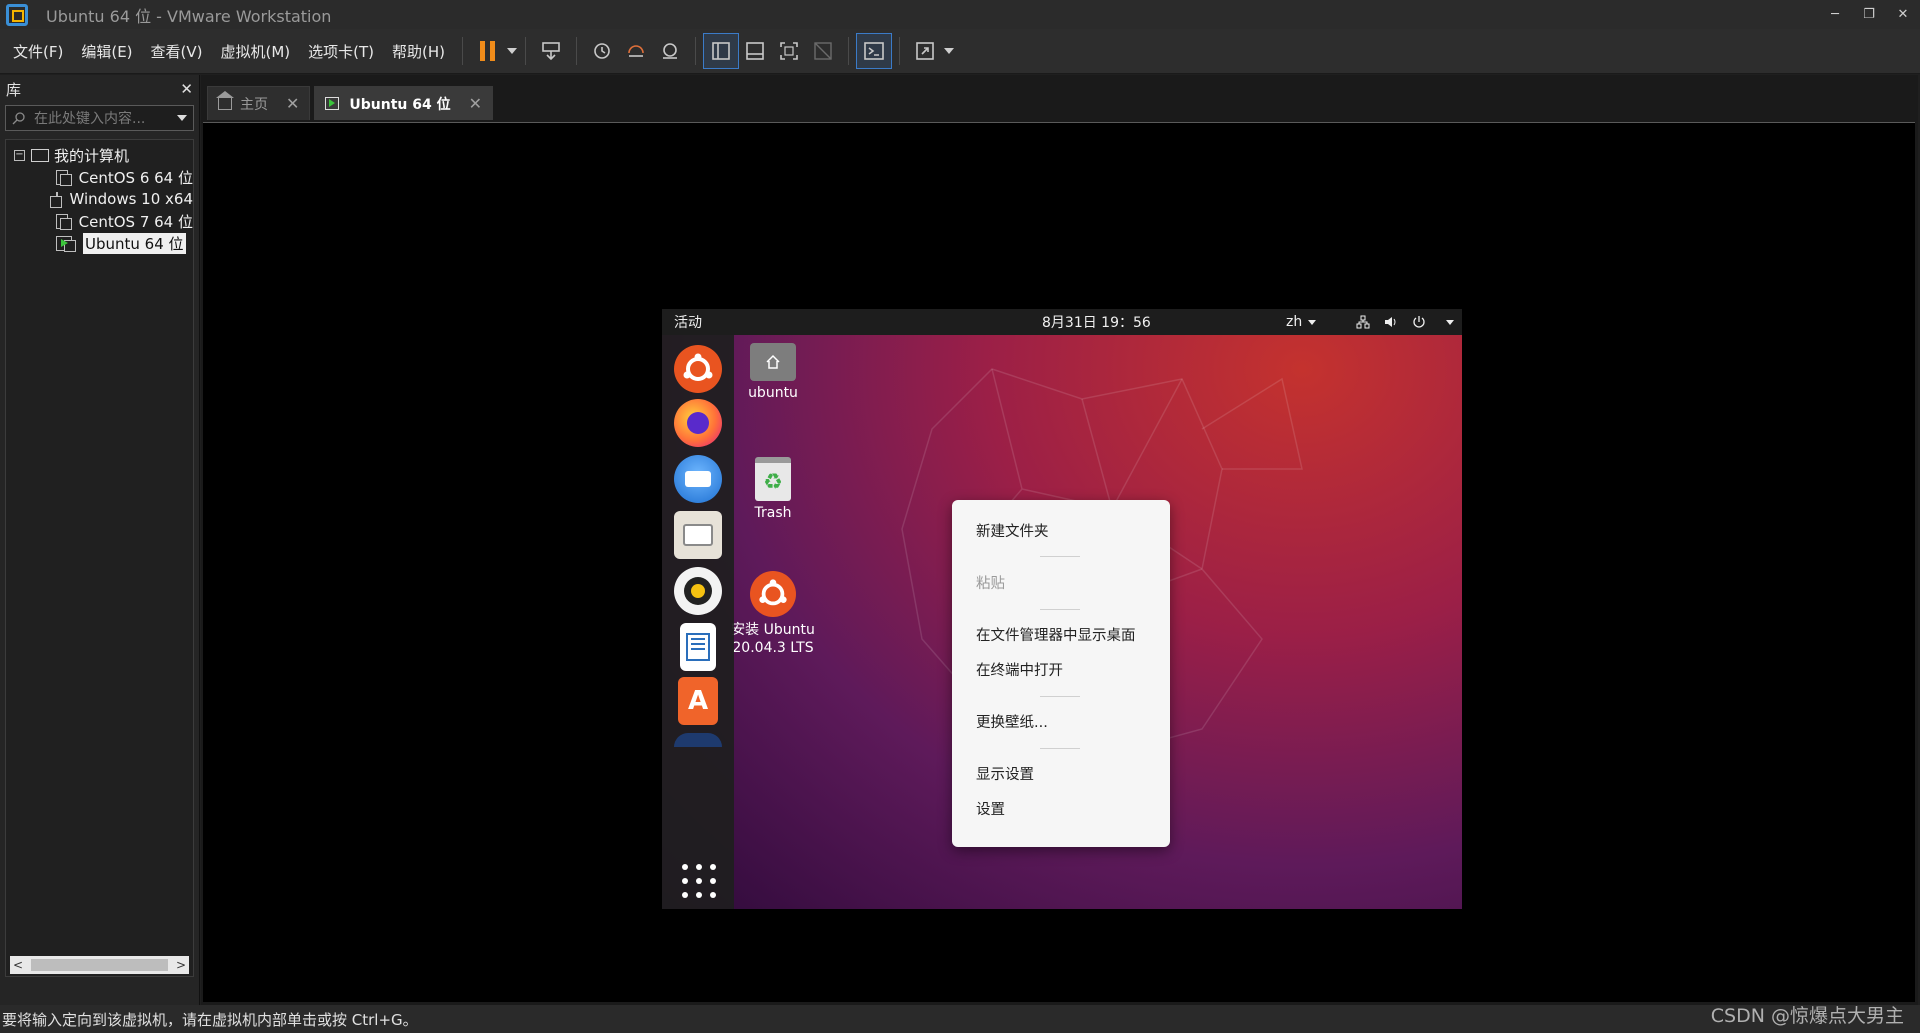  I want to click on search-icon, so click(18, 118).